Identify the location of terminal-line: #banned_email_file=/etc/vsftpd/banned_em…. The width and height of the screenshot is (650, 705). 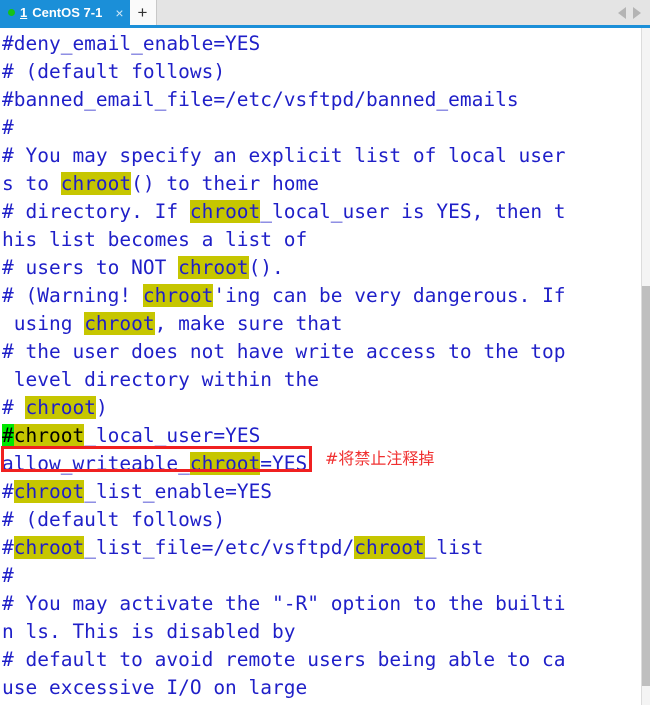
(326, 100).